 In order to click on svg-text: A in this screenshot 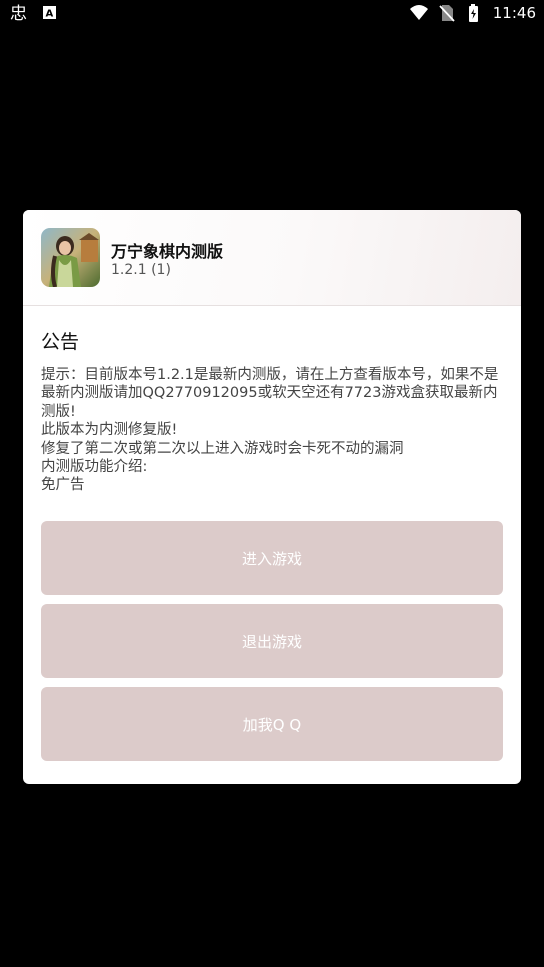, I will do `click(50, 14)`.